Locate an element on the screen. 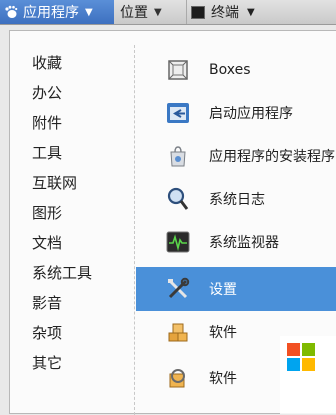  places-menu-label: 位置 is located at coordinates (134, 13).